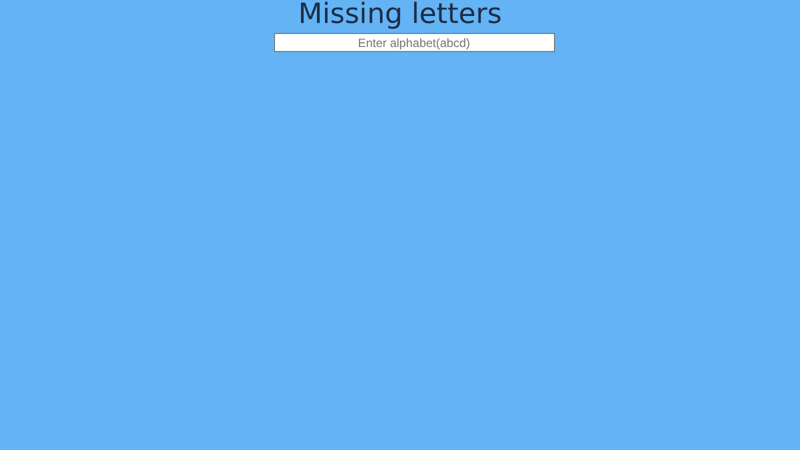 Image resolution: width=800 pixels, height=450 pixels. I want to click on page-title: Missing letters, so click(400, 14).